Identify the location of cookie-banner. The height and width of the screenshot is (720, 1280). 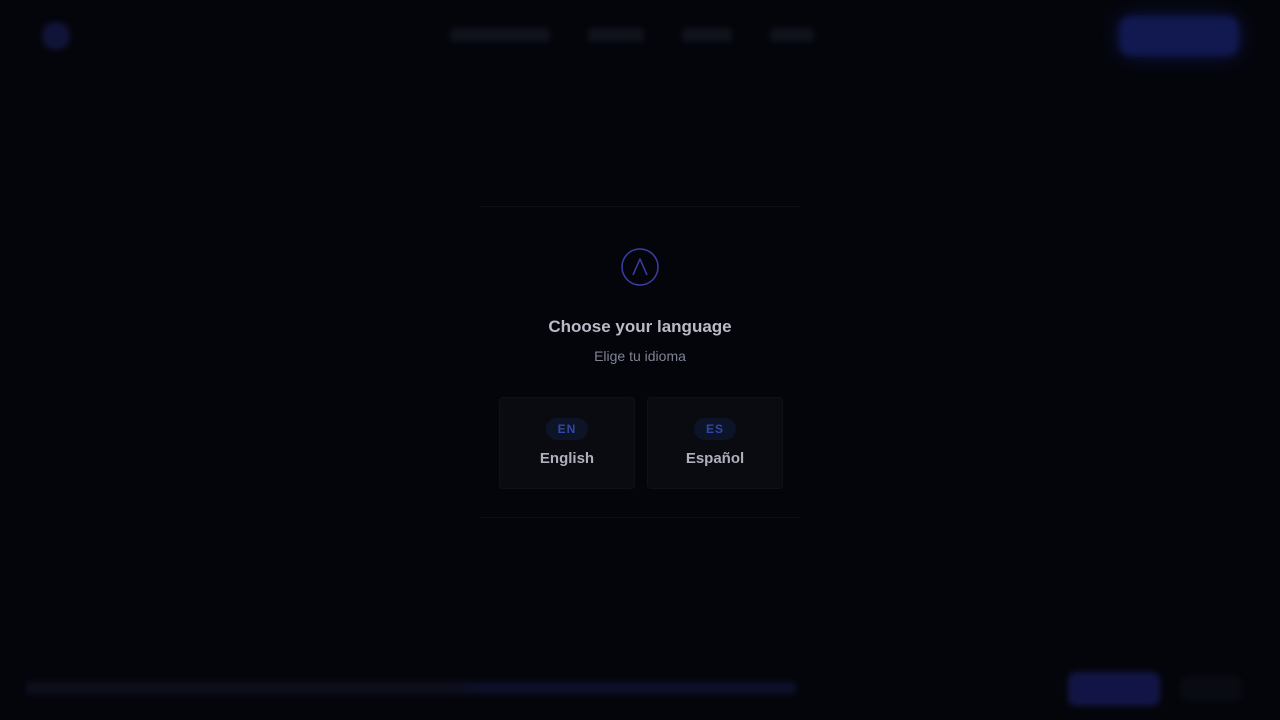
(640, 690).